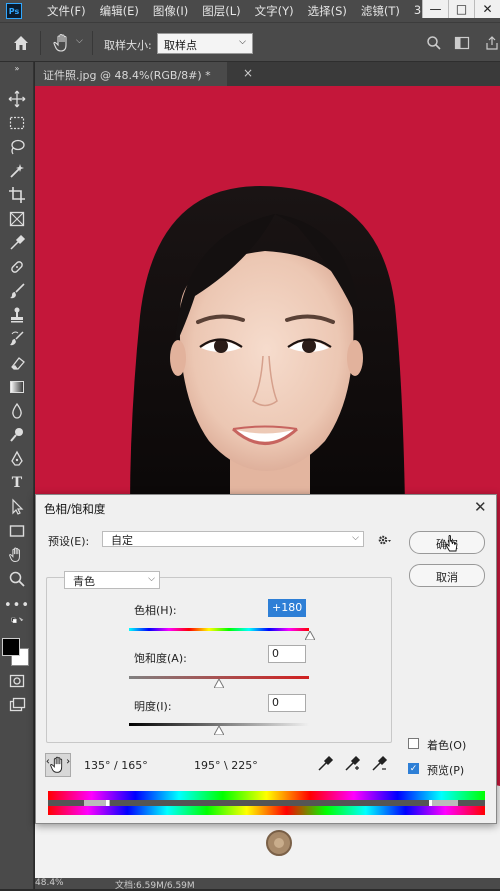 The height and width of the screenshot is (891, 500). What do you see at coordinates (274, 11) in the screenshot?
I see `menu-type: 文字(Y)` at bounding box center [274, 11].